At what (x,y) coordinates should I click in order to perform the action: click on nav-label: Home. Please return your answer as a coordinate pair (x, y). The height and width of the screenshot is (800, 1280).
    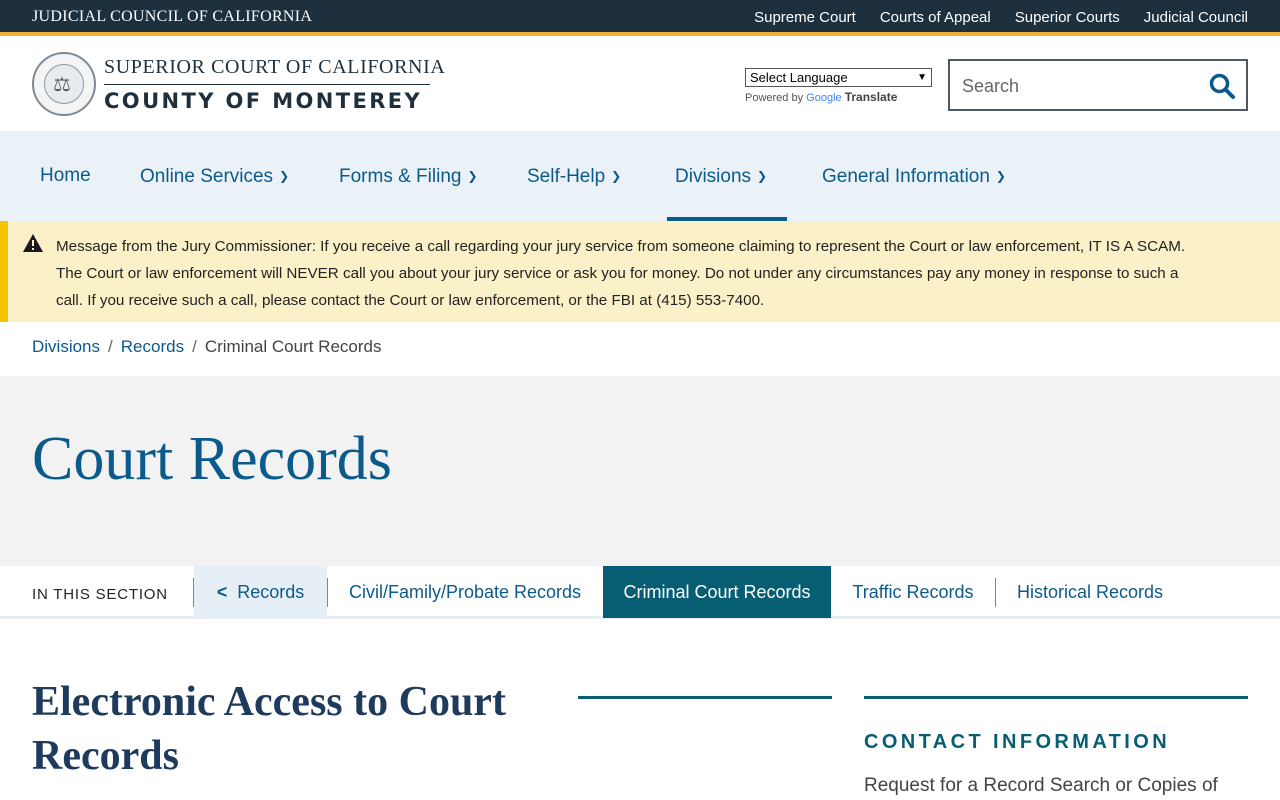
    Looking at the image, I should click on (65, 175).